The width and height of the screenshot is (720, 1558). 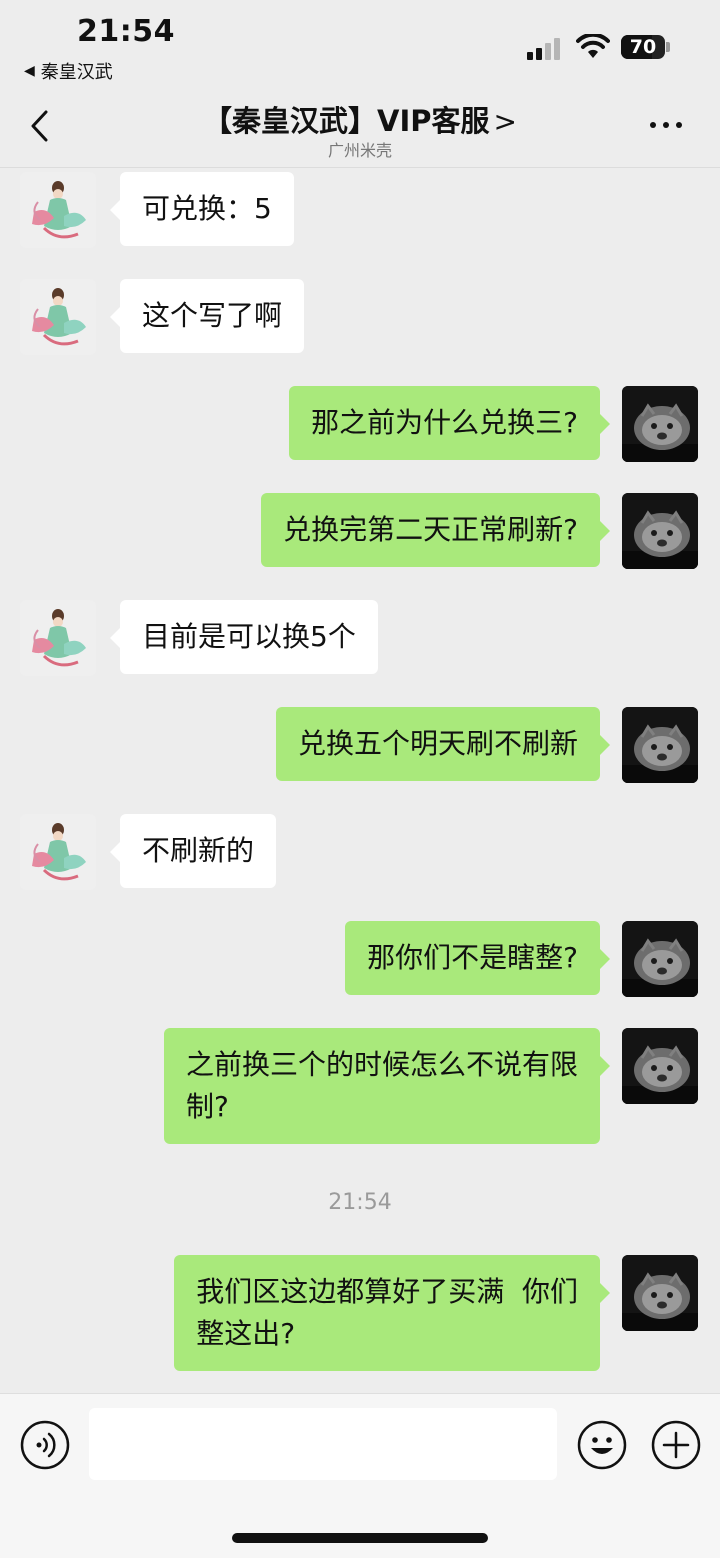 What do you see at coordinates (244, 637) in the screenshot?
I see `received-message-bubble: 目前是可以换5个` at bounding box center [244, 637].